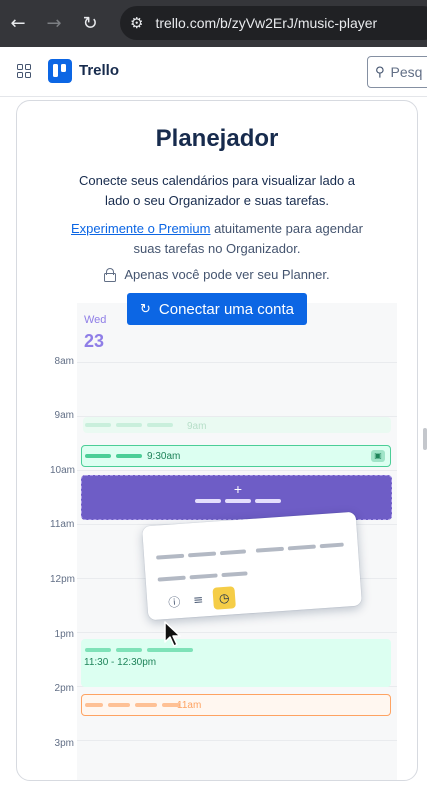 Image resolution: width=427 pixels, height=796 pixels. Describe the element at coordinates (63, 470) in the screenshot. I see `hour-label: 10am` at that location.